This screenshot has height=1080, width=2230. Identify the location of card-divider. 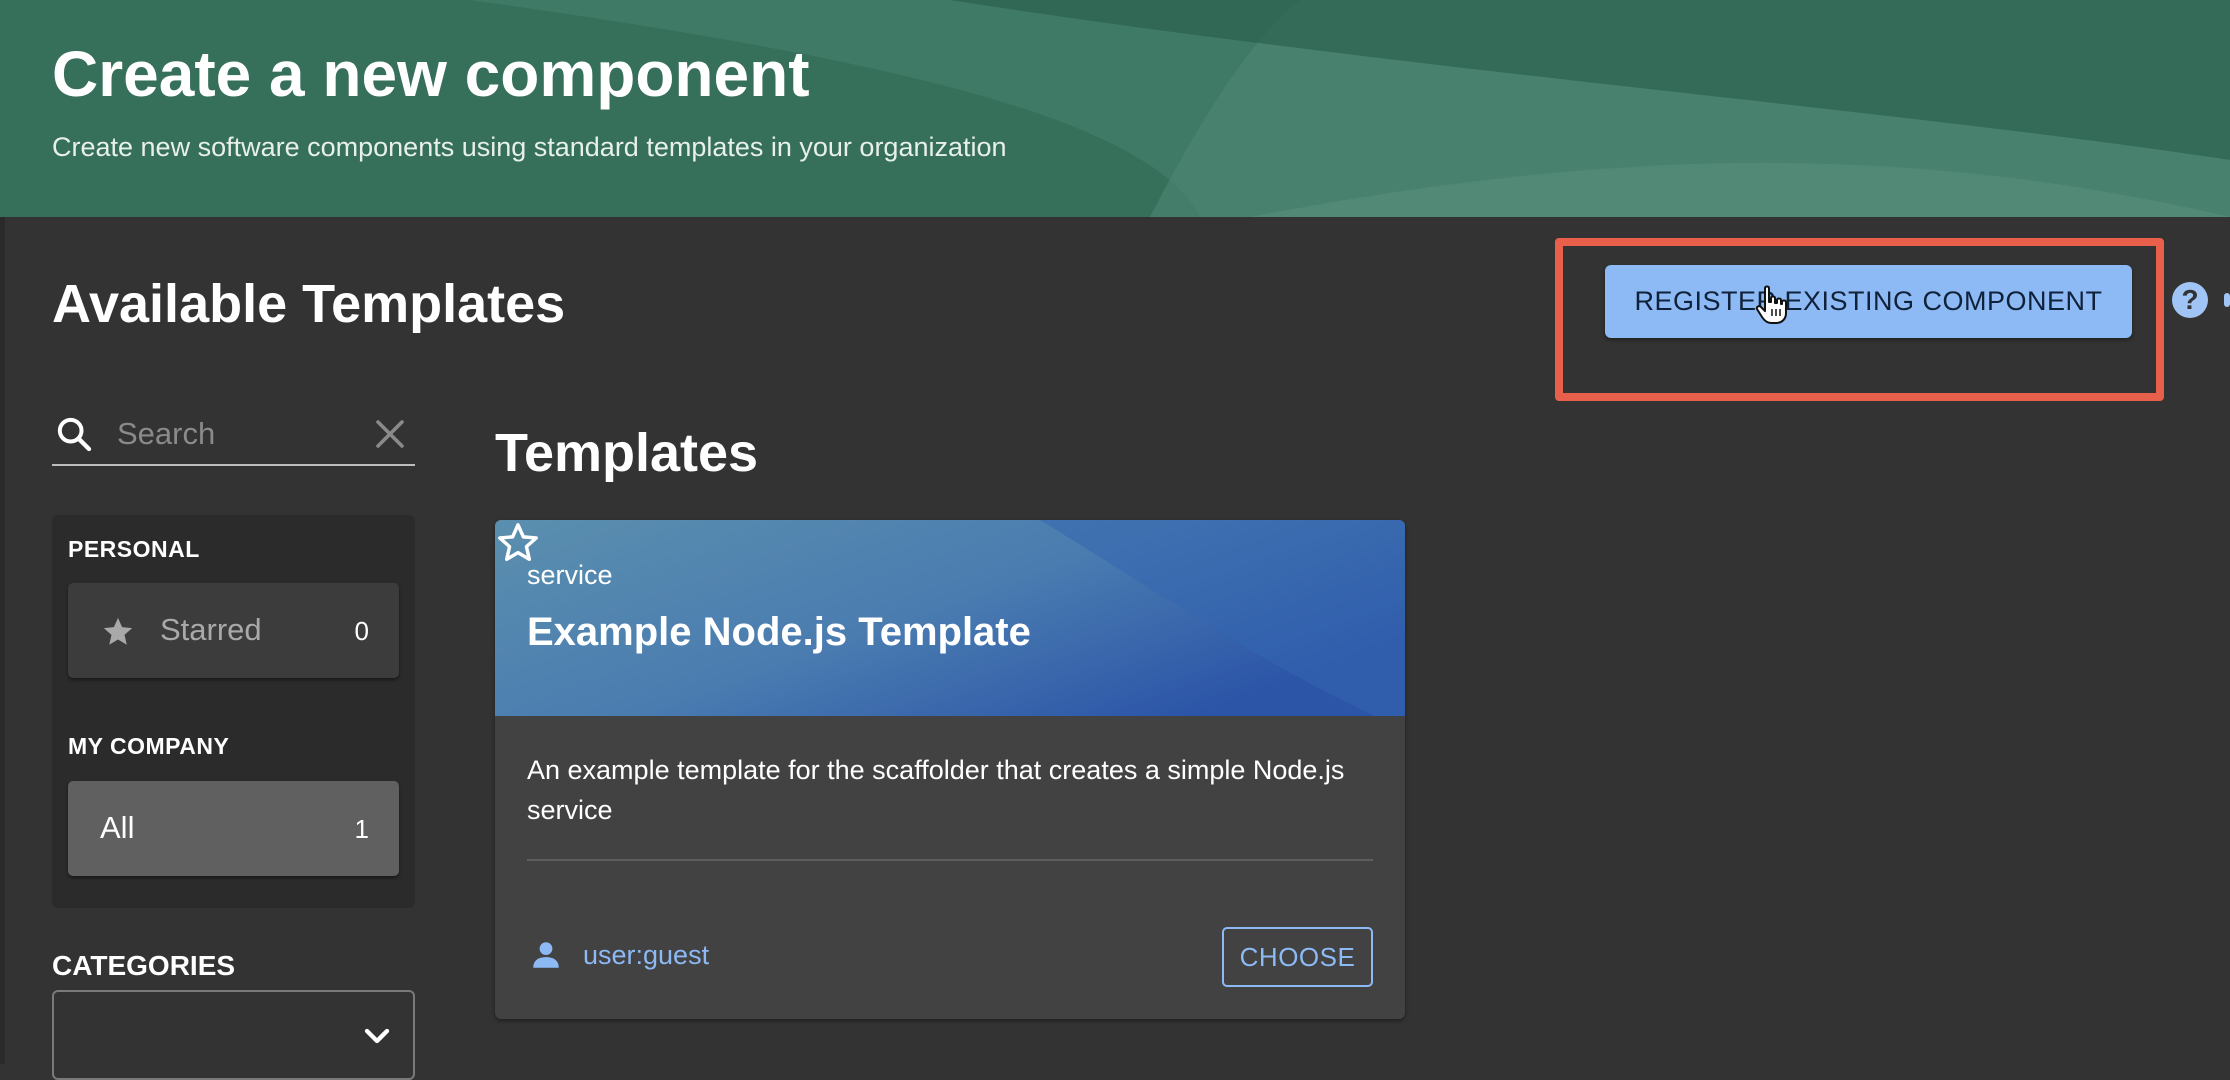
(950, 860).